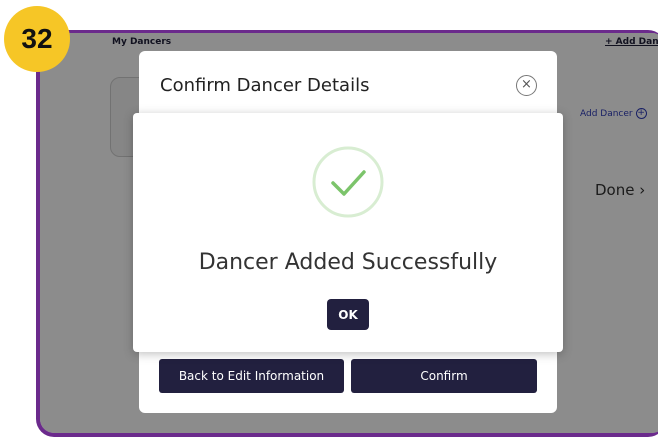  What do you see at coordinates (348, 314) in the screenshot?
I see `ok-button: OK` at bounding box center [348, 314].